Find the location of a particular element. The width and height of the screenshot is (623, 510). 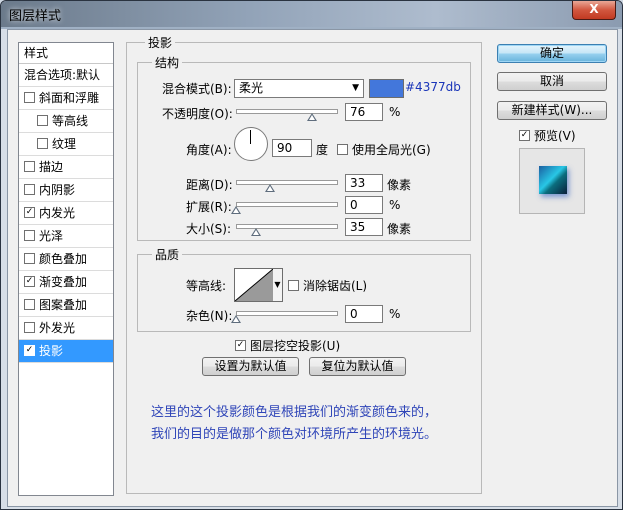

contour-label: 等高线: is located at coordinates (206, 286).